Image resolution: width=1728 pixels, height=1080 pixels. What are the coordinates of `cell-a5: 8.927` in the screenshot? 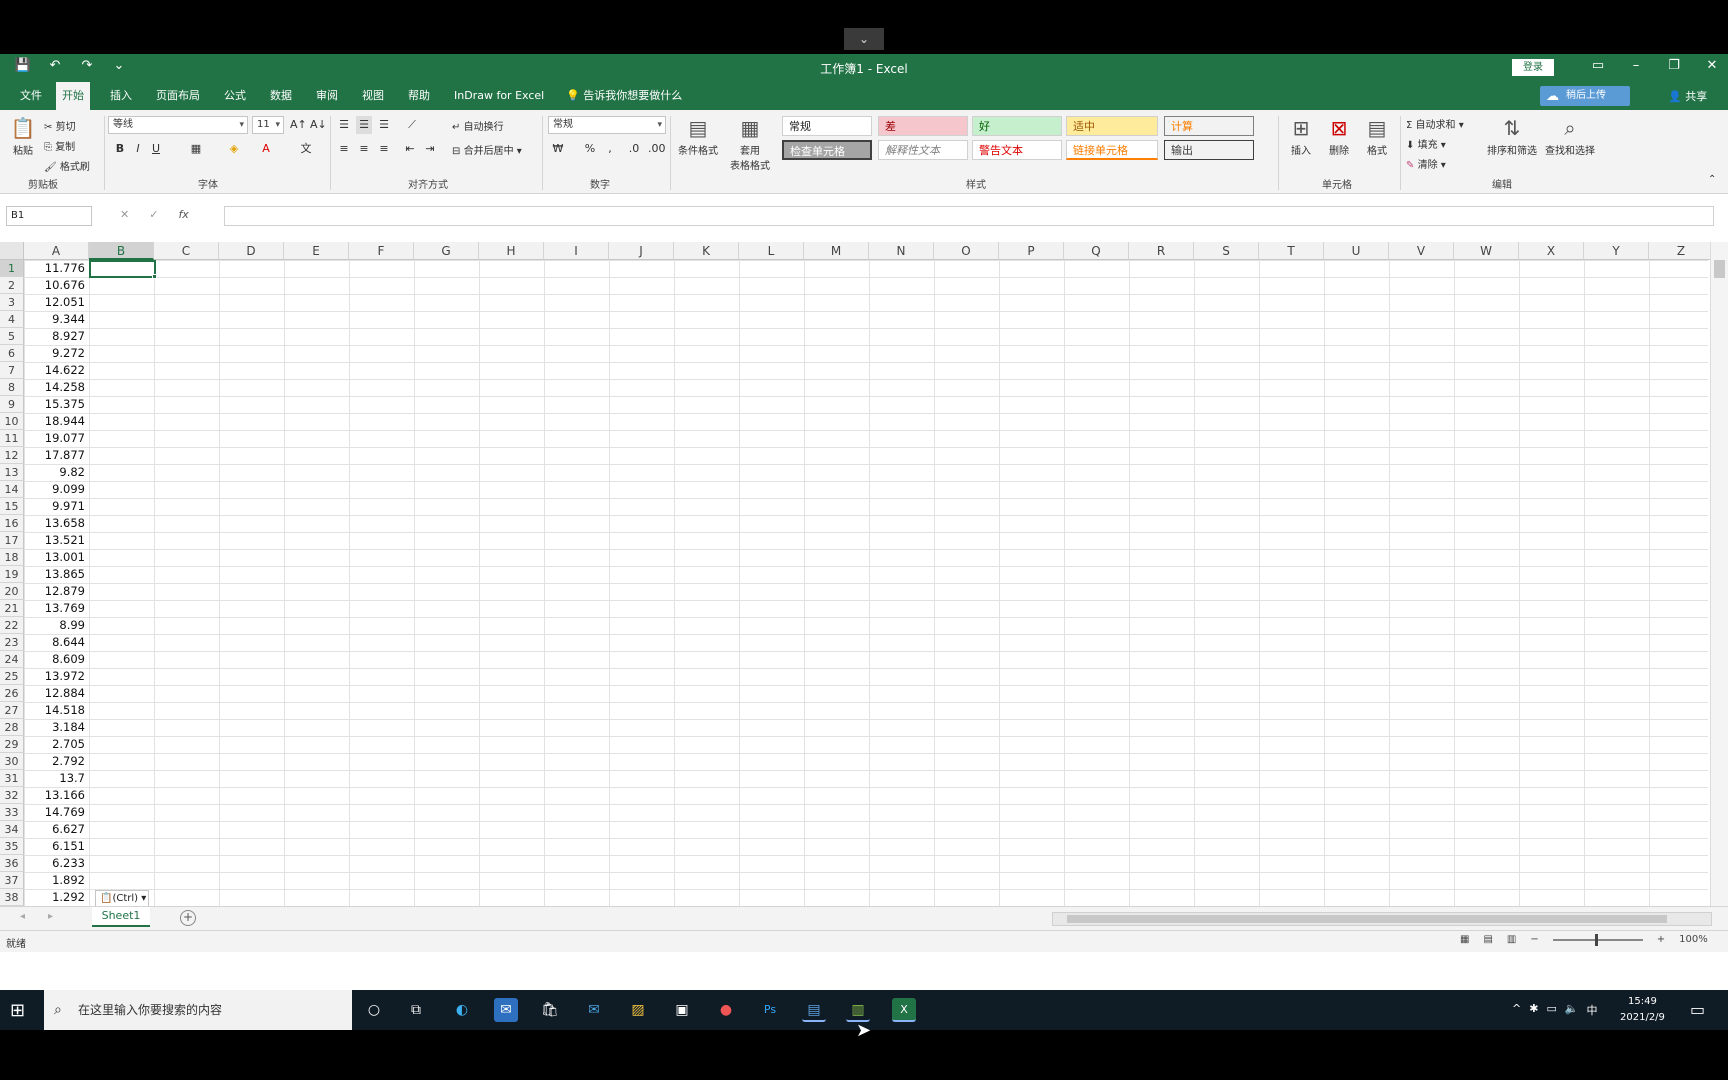 It's located at (56, 336).